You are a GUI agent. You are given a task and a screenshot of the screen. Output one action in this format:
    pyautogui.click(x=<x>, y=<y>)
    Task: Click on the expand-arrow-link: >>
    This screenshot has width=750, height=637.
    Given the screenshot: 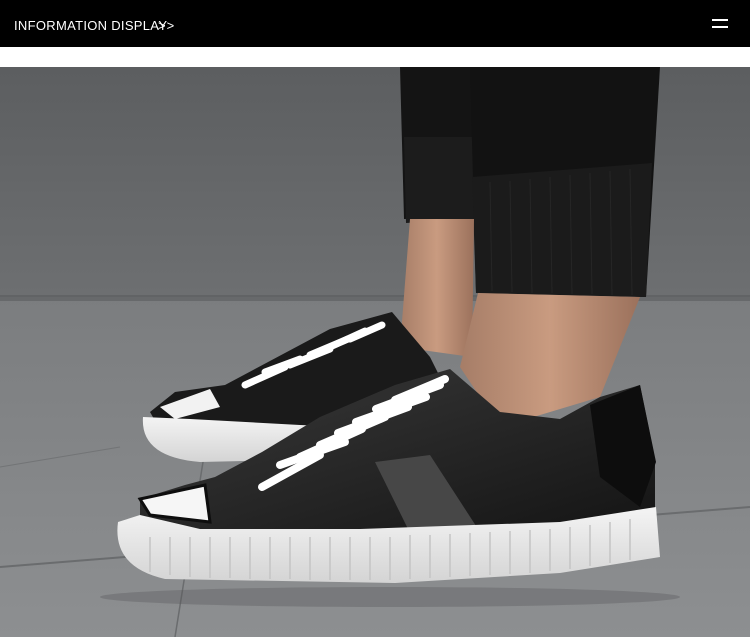 What is the action you would take?
    pyautogui.click(x=166, y=26)
    